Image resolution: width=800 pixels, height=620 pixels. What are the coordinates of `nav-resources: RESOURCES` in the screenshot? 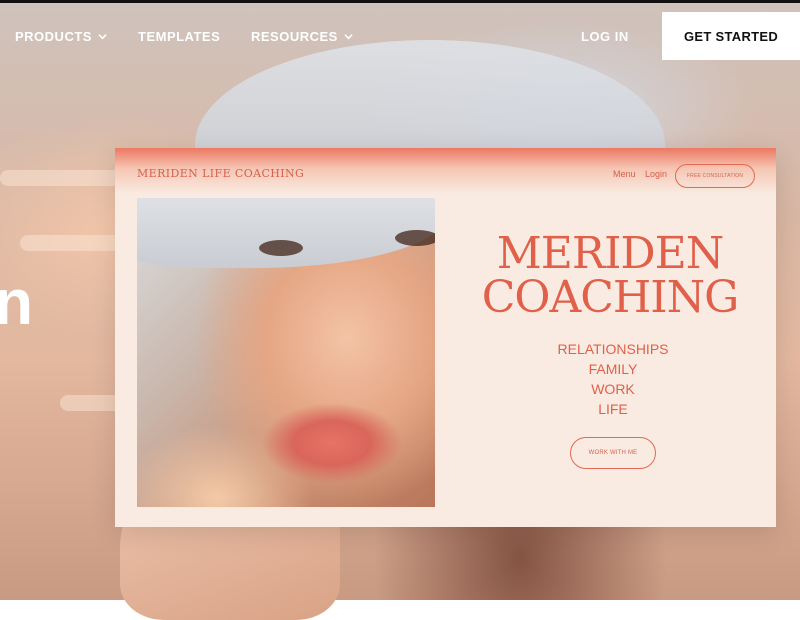 It's located at (302, 36).